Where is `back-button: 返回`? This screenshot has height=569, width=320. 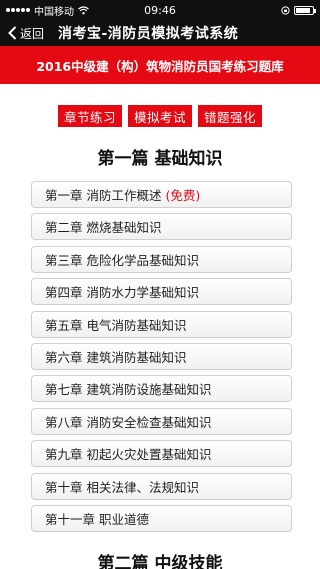
back-button: 返回 is located at coordinates (30, 33).